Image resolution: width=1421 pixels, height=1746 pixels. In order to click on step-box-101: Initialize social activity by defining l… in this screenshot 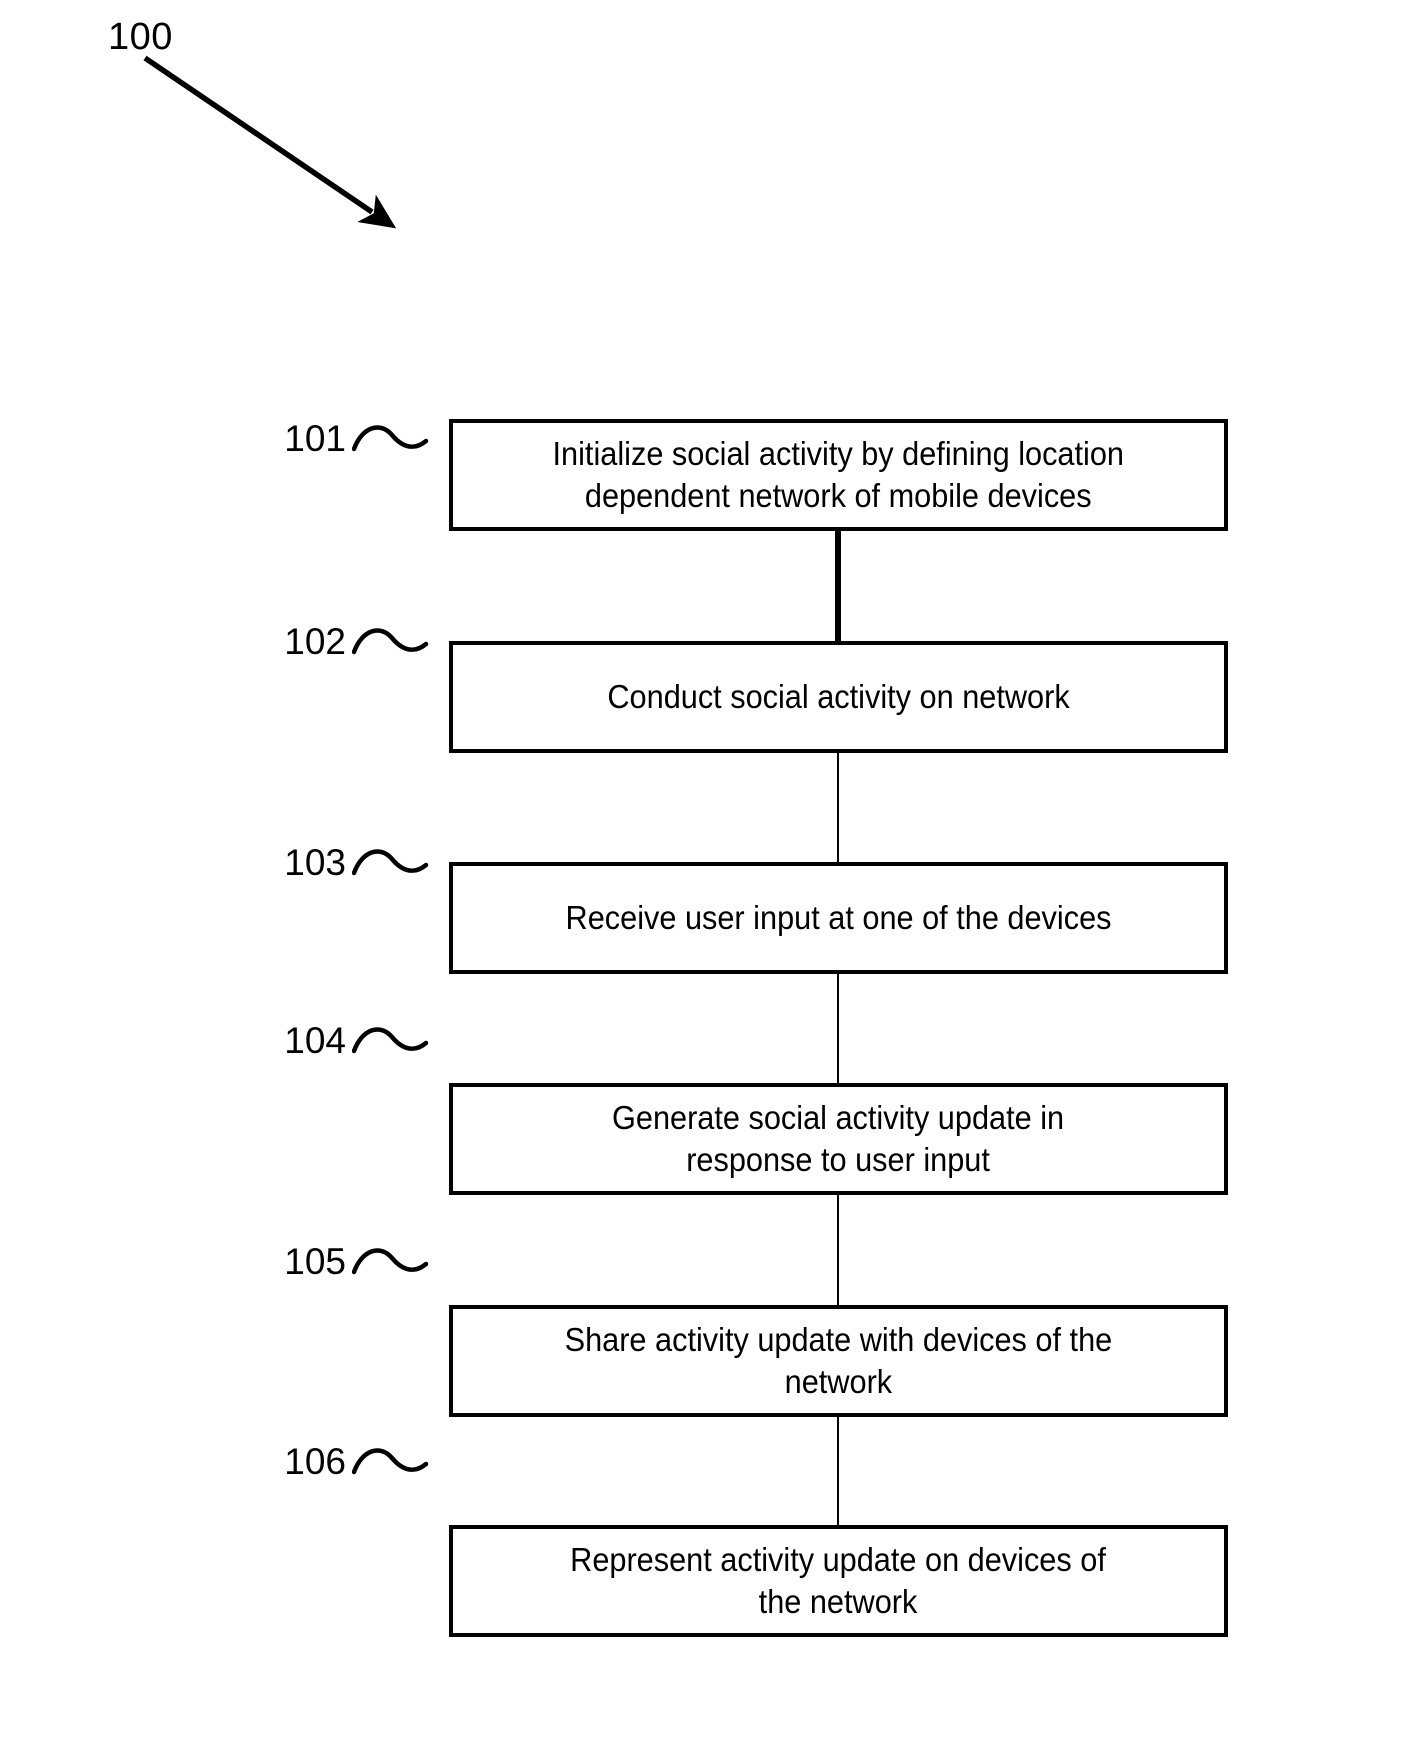, I will do `click(838, 475)`.